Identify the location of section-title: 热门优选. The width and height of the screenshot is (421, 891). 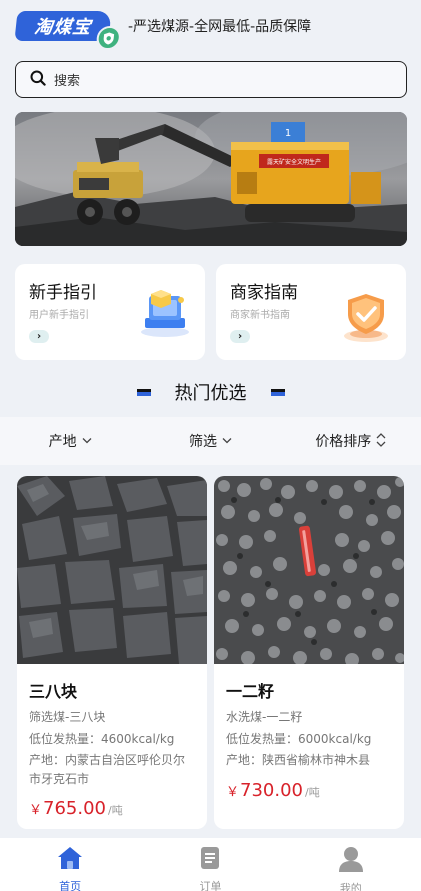
(210, 393).